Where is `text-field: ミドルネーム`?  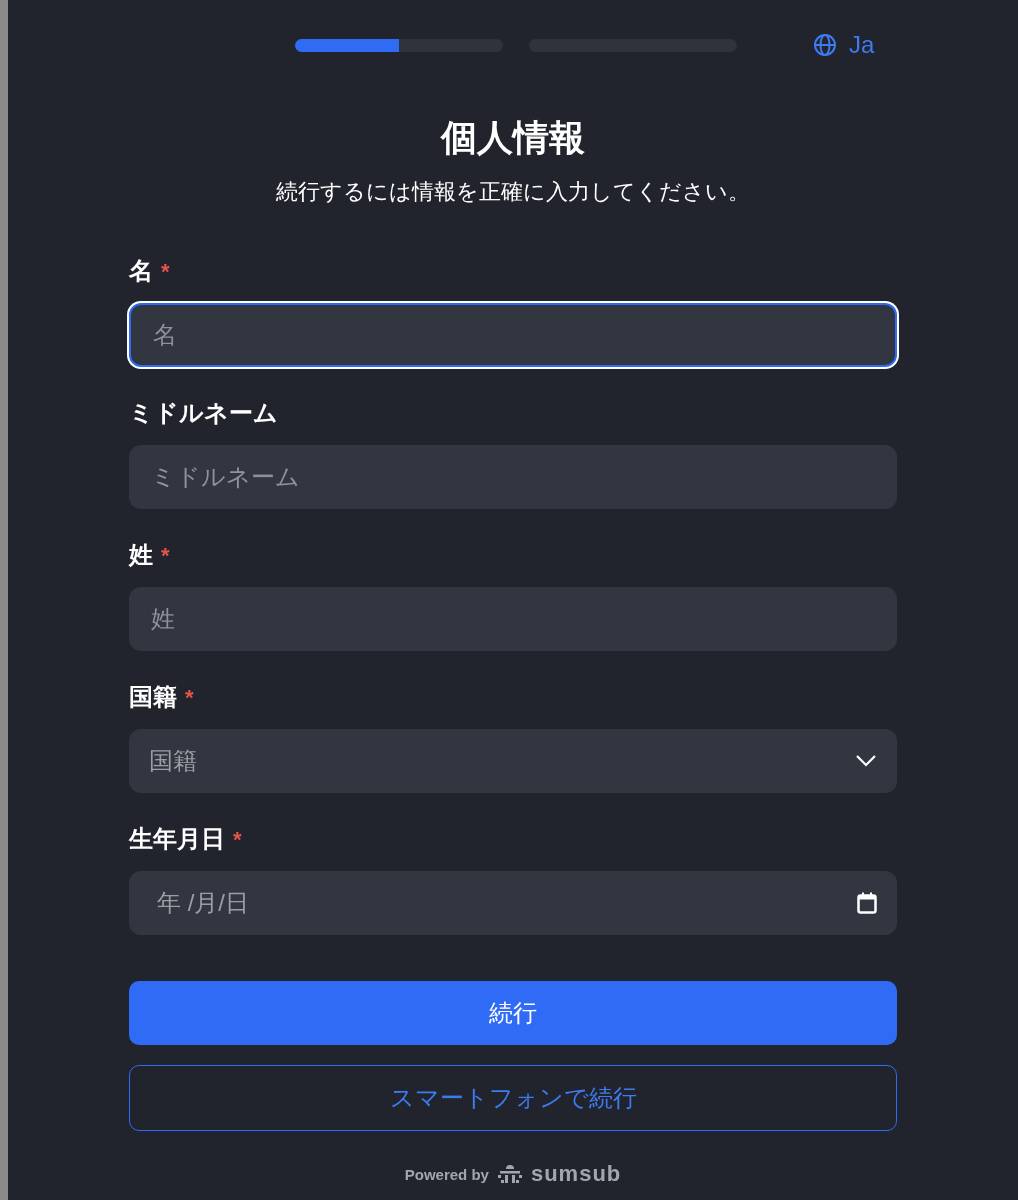 text-field: ミドルネーム is located at coordinates (513, 477).